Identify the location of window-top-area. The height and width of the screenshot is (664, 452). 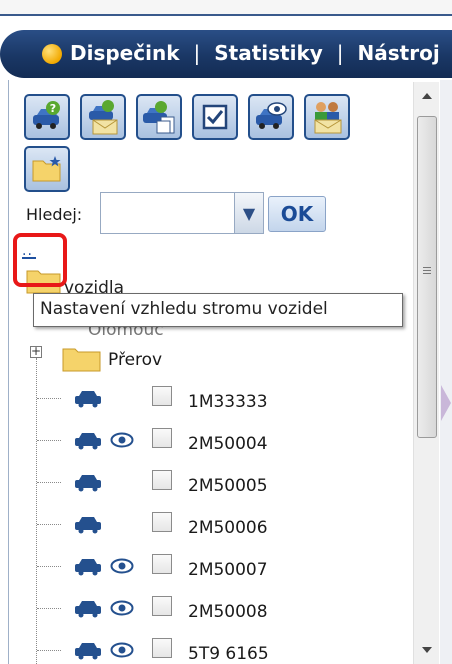
(226, 7).